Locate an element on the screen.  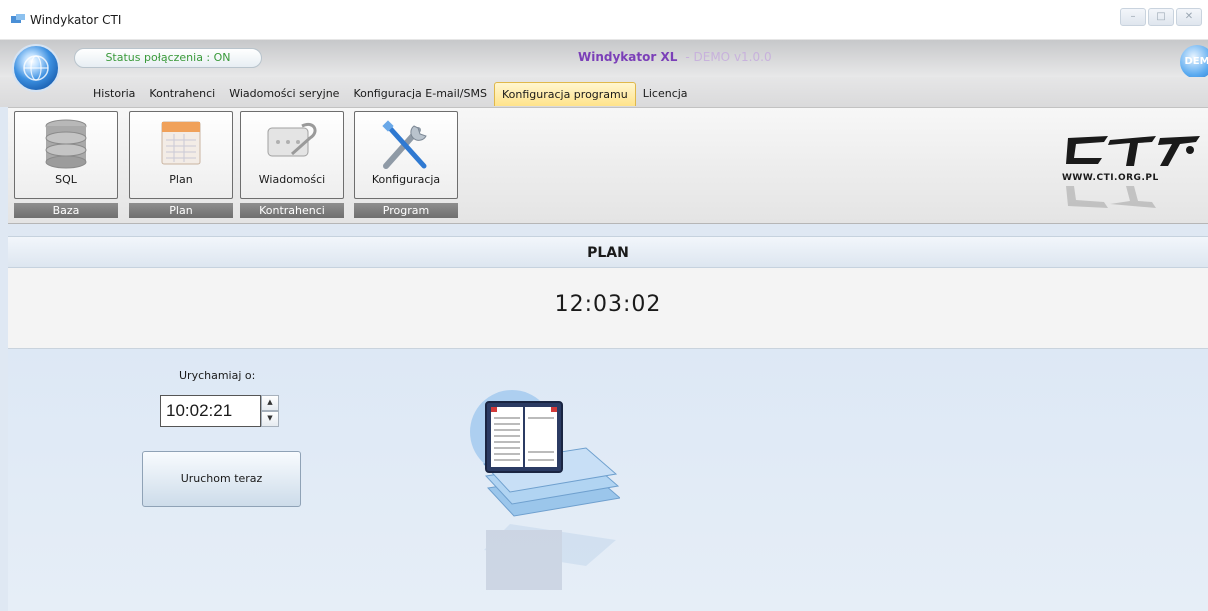
cti-logo: WWW.CTI.ORG.PL is located at coordinates (1128, 173).